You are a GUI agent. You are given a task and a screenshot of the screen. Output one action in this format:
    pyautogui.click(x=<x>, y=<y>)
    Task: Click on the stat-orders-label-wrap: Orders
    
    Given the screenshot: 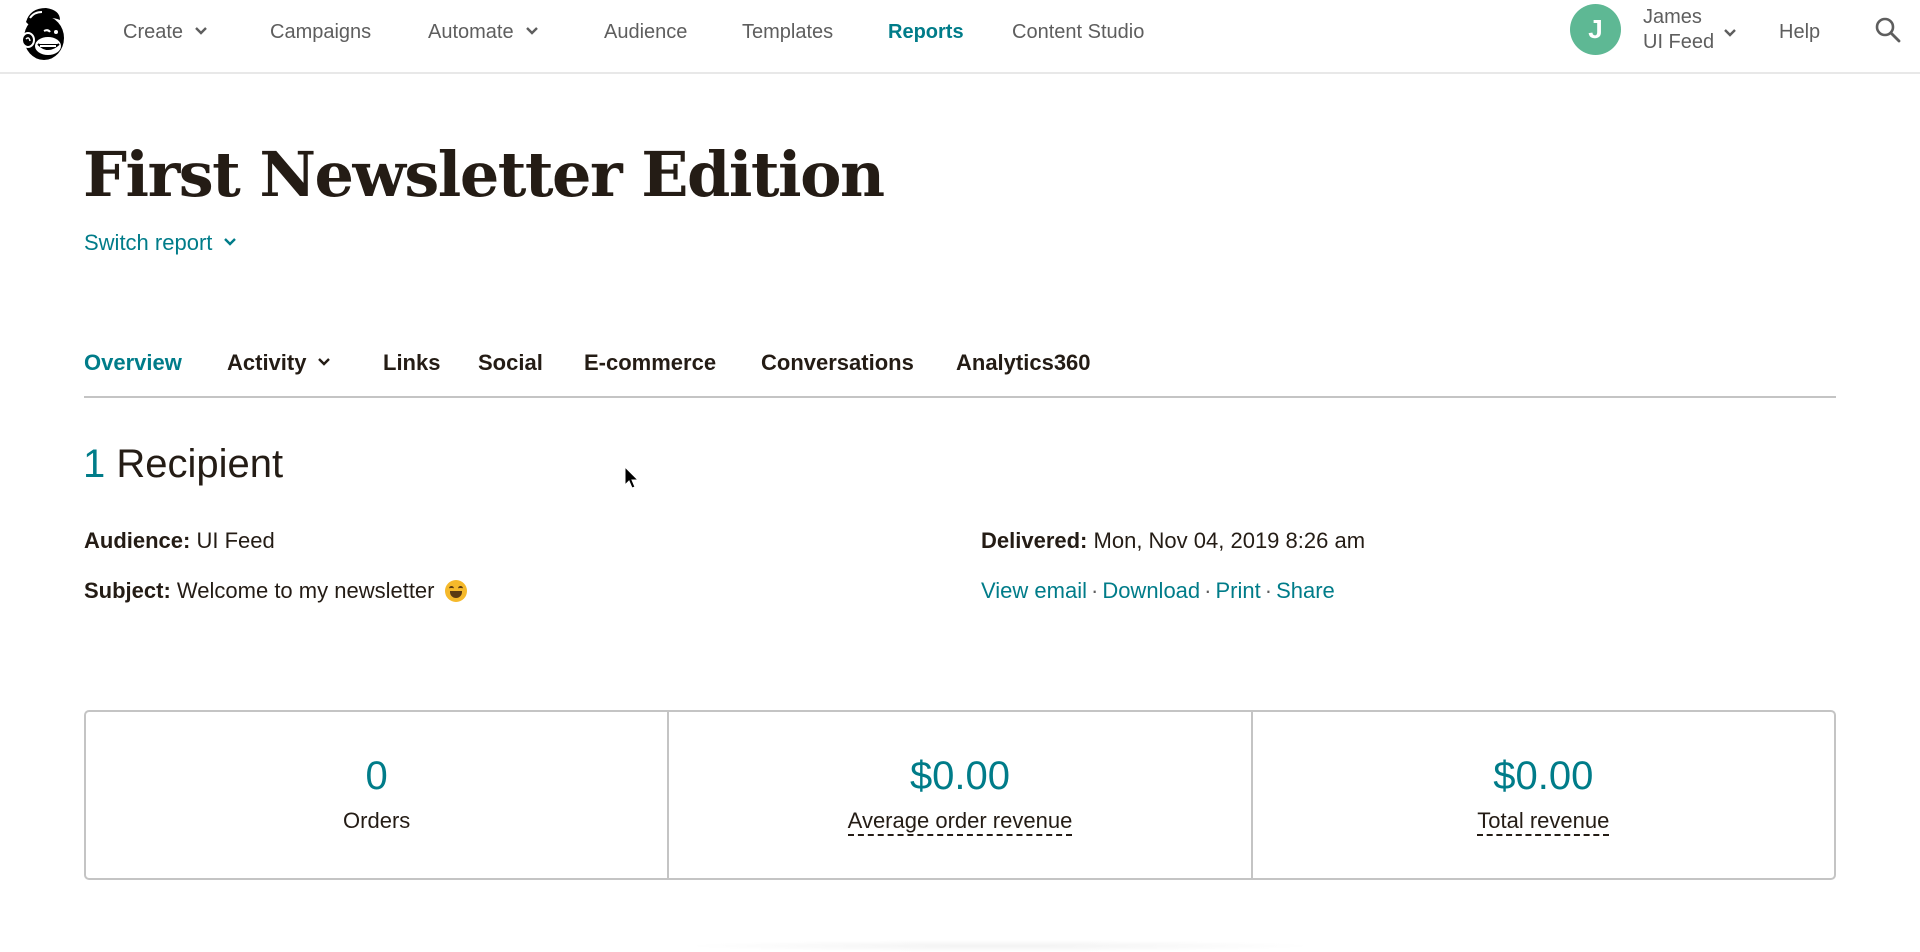 What is the action you would take?
    pyautogui.click(x=376, y=821)
    